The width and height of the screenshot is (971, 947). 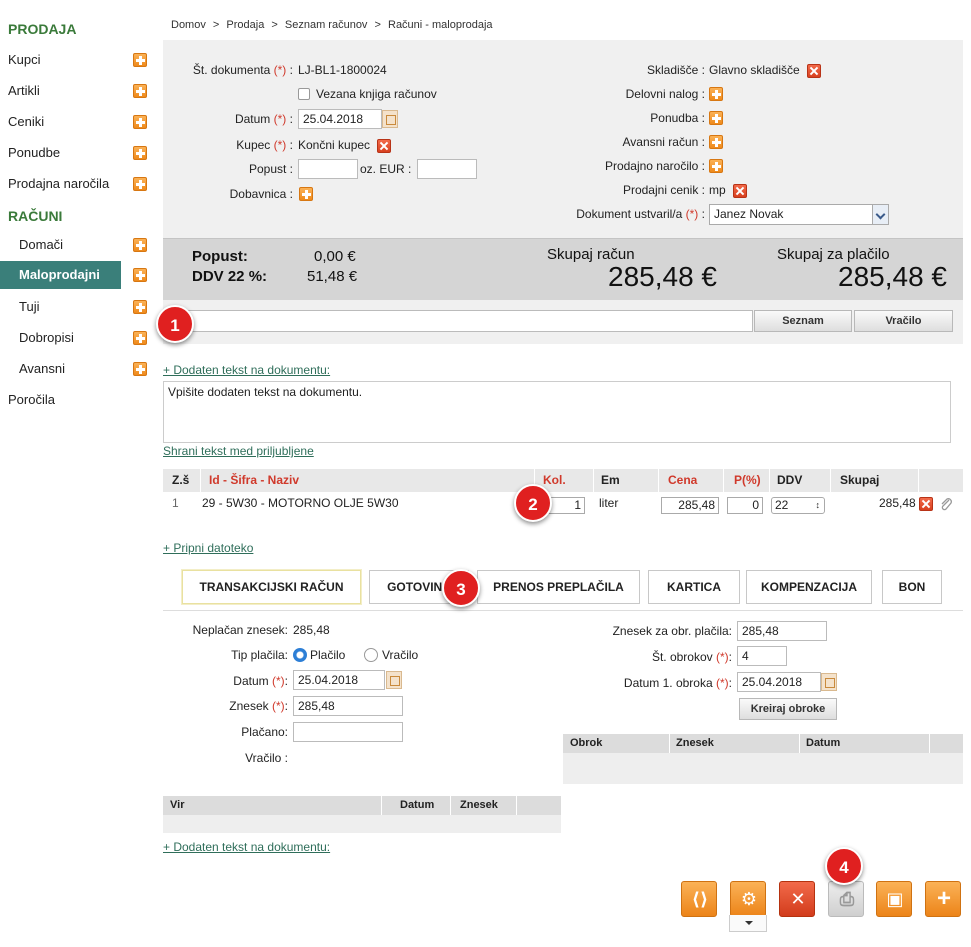 I want to click on save-favorite-text-link: Shrani tekst med priljubljene, so click(x=238, y=451).